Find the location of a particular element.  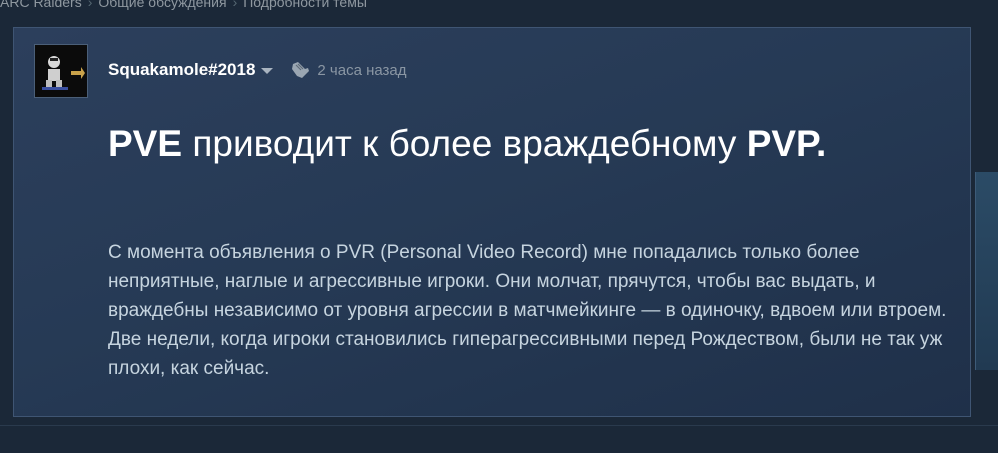

post-meta: Squakamole#2018 2 часа назад is located at coordinates (257, 70).